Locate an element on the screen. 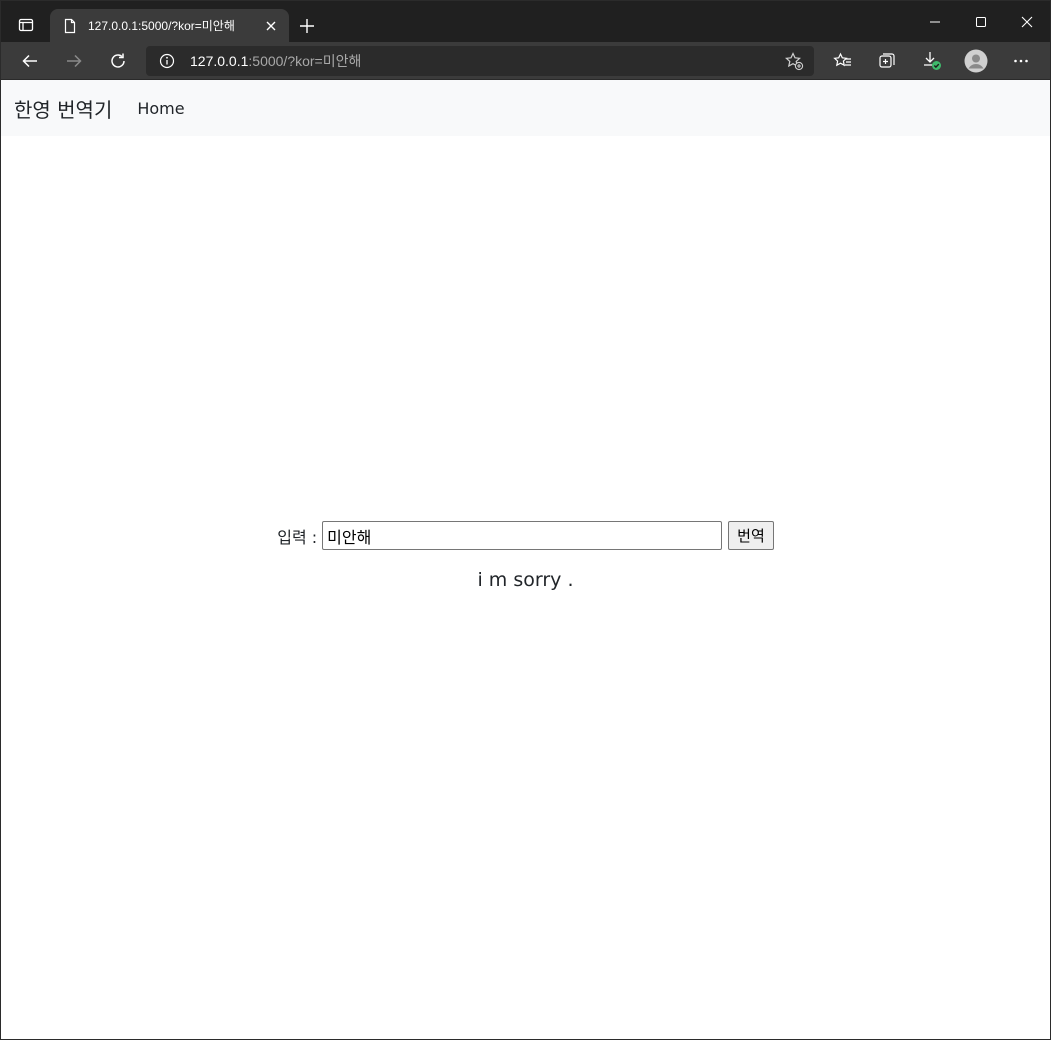  translation-result: i m sorry . is located at coordinates (525, 580).